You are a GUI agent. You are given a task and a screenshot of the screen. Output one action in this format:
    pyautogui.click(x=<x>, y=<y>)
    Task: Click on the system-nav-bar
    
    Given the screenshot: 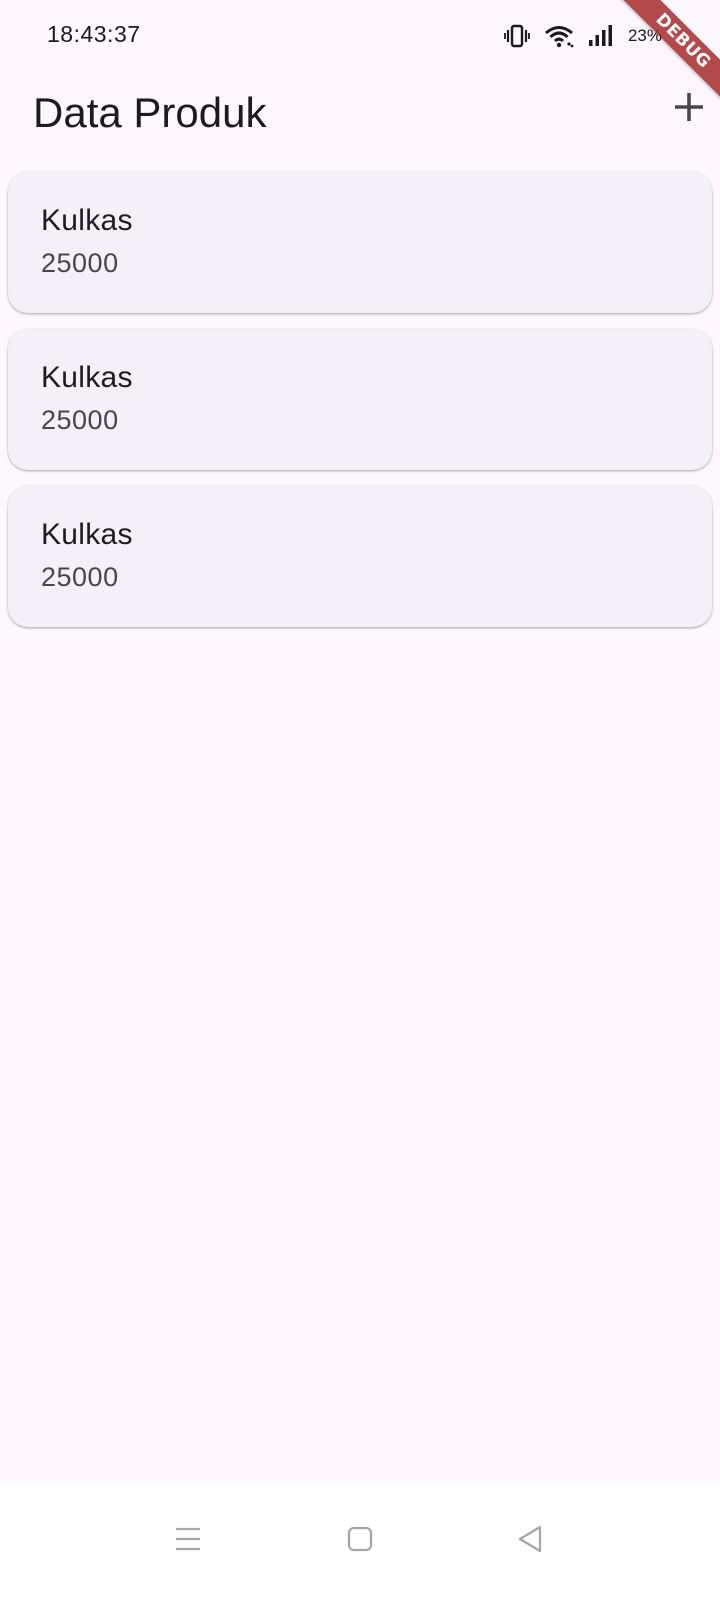 What is the action you would take?
    pyautogui.click(x=360, y=1541)
    